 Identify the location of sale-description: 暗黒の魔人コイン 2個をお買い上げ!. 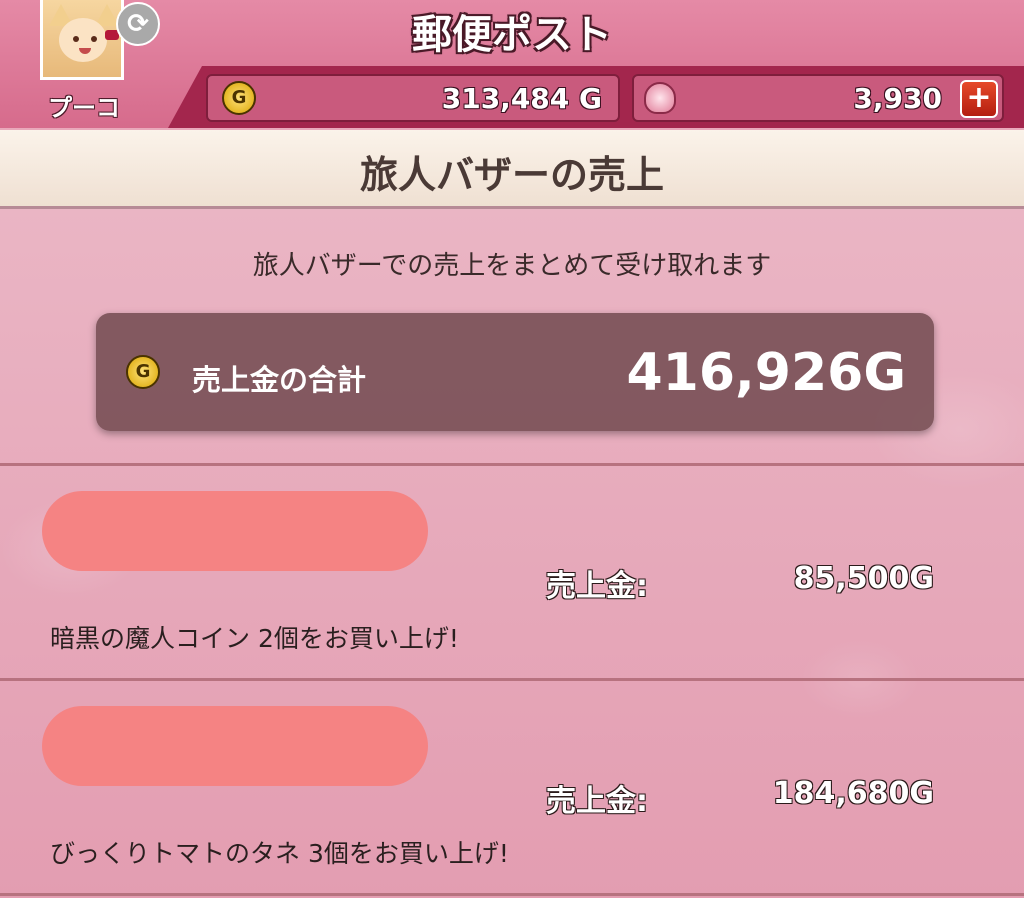
(254, 638).